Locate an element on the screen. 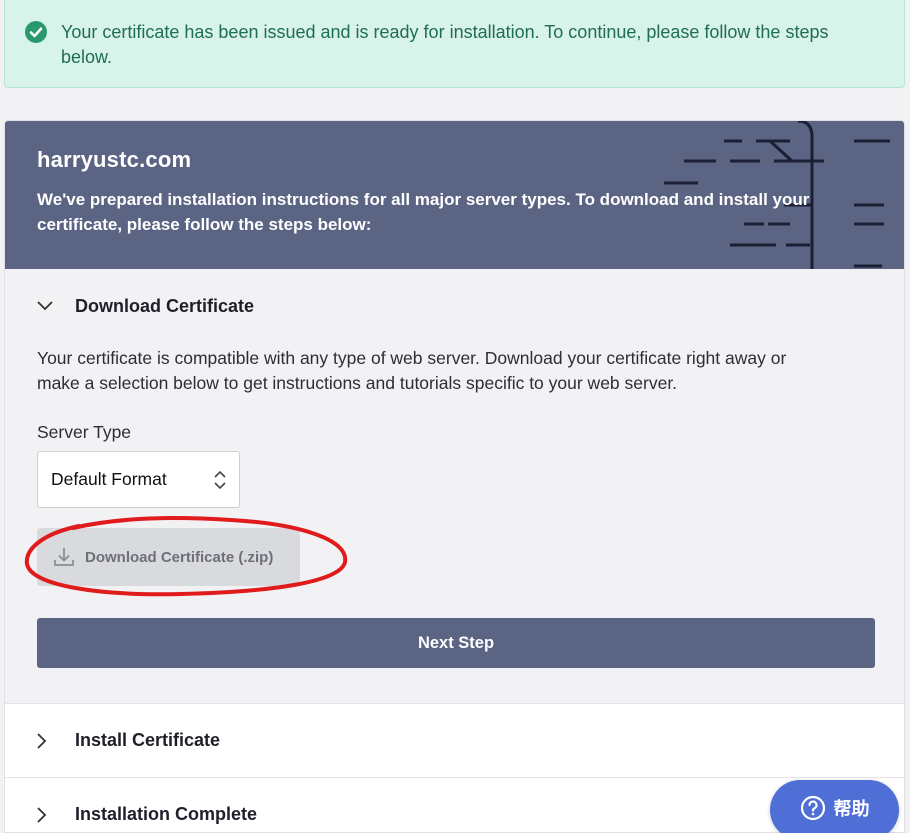 Image resolution: width=910 pixels, height=833 pixels. download-certificate-button: Download Certificate (.zip) is located at coordinates (168, 557).